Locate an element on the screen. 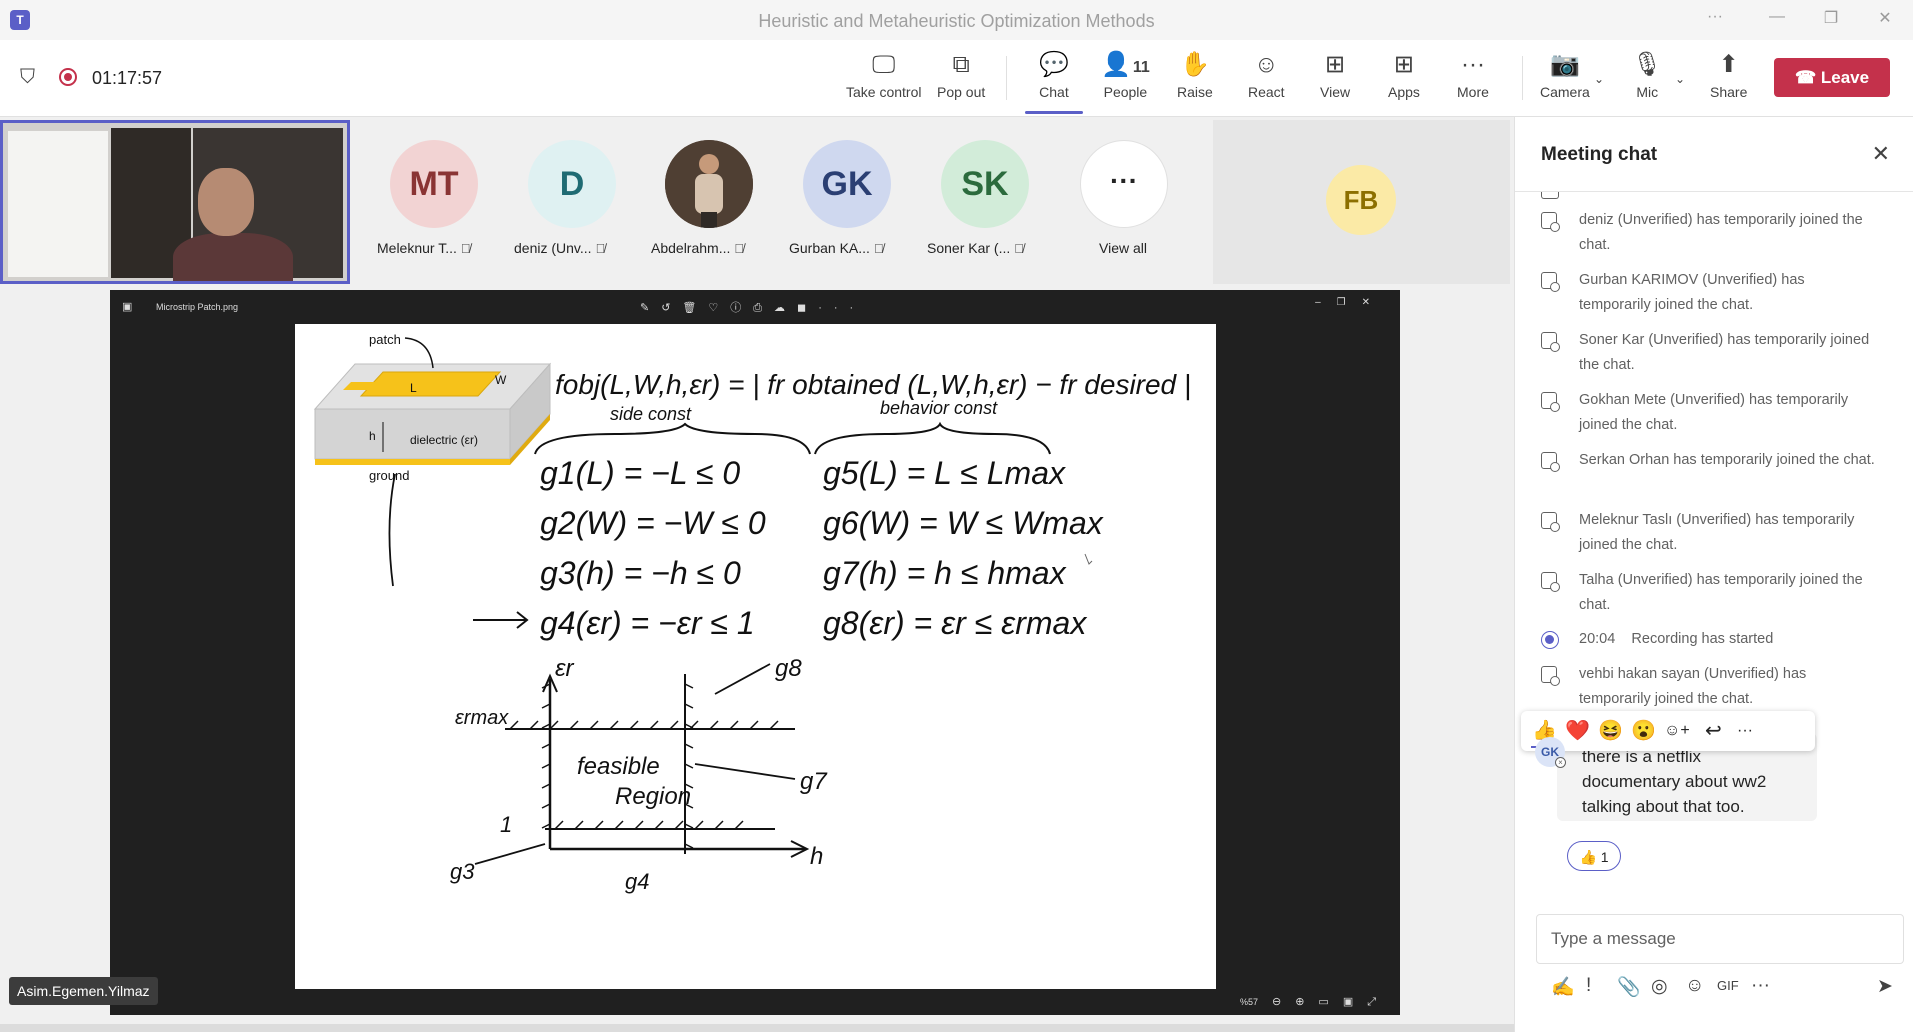  laugh-reaction-icon: 😆 is located at coordinates (1610, 731).